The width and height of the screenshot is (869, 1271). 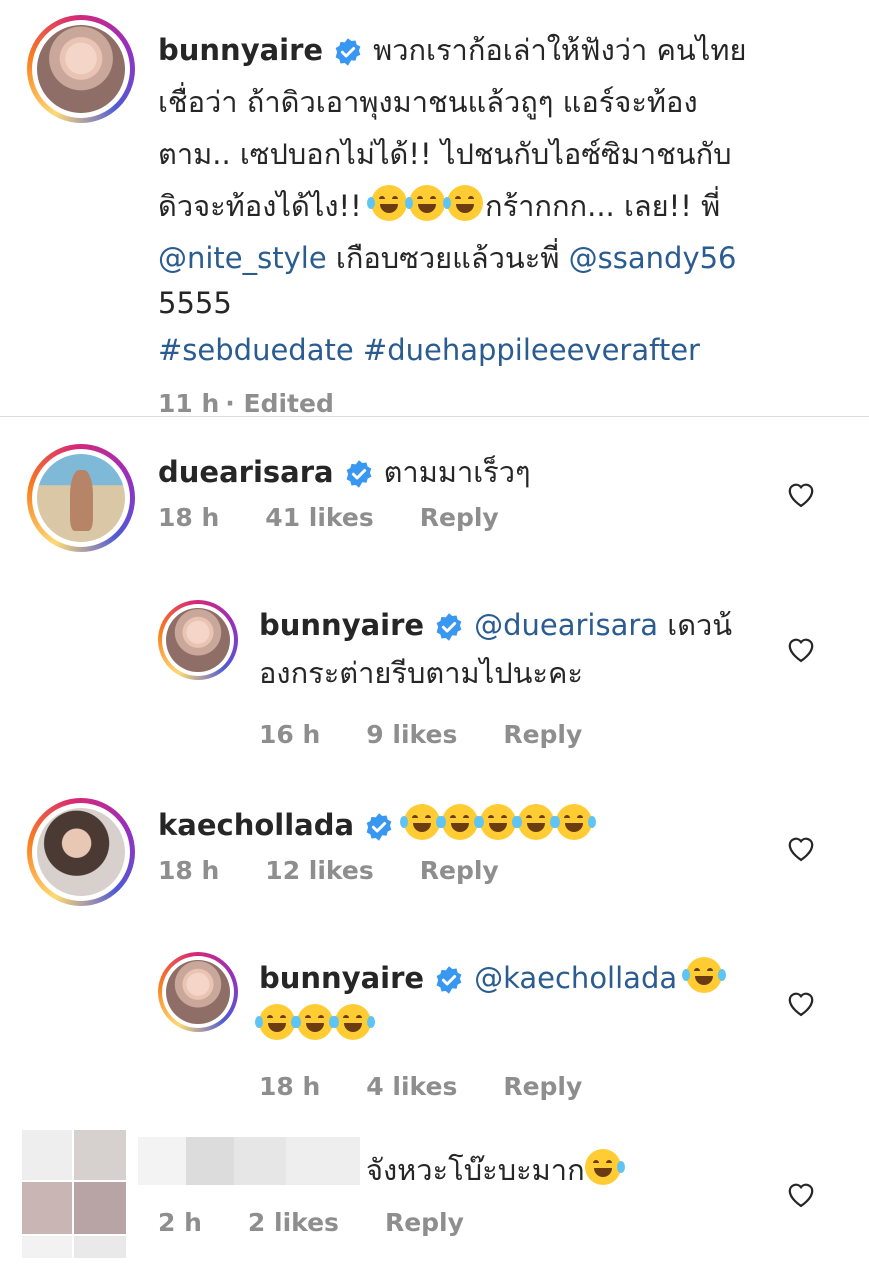 I want to click on mention-link-duearisara: @duearisara, so click(x=566, y=625).